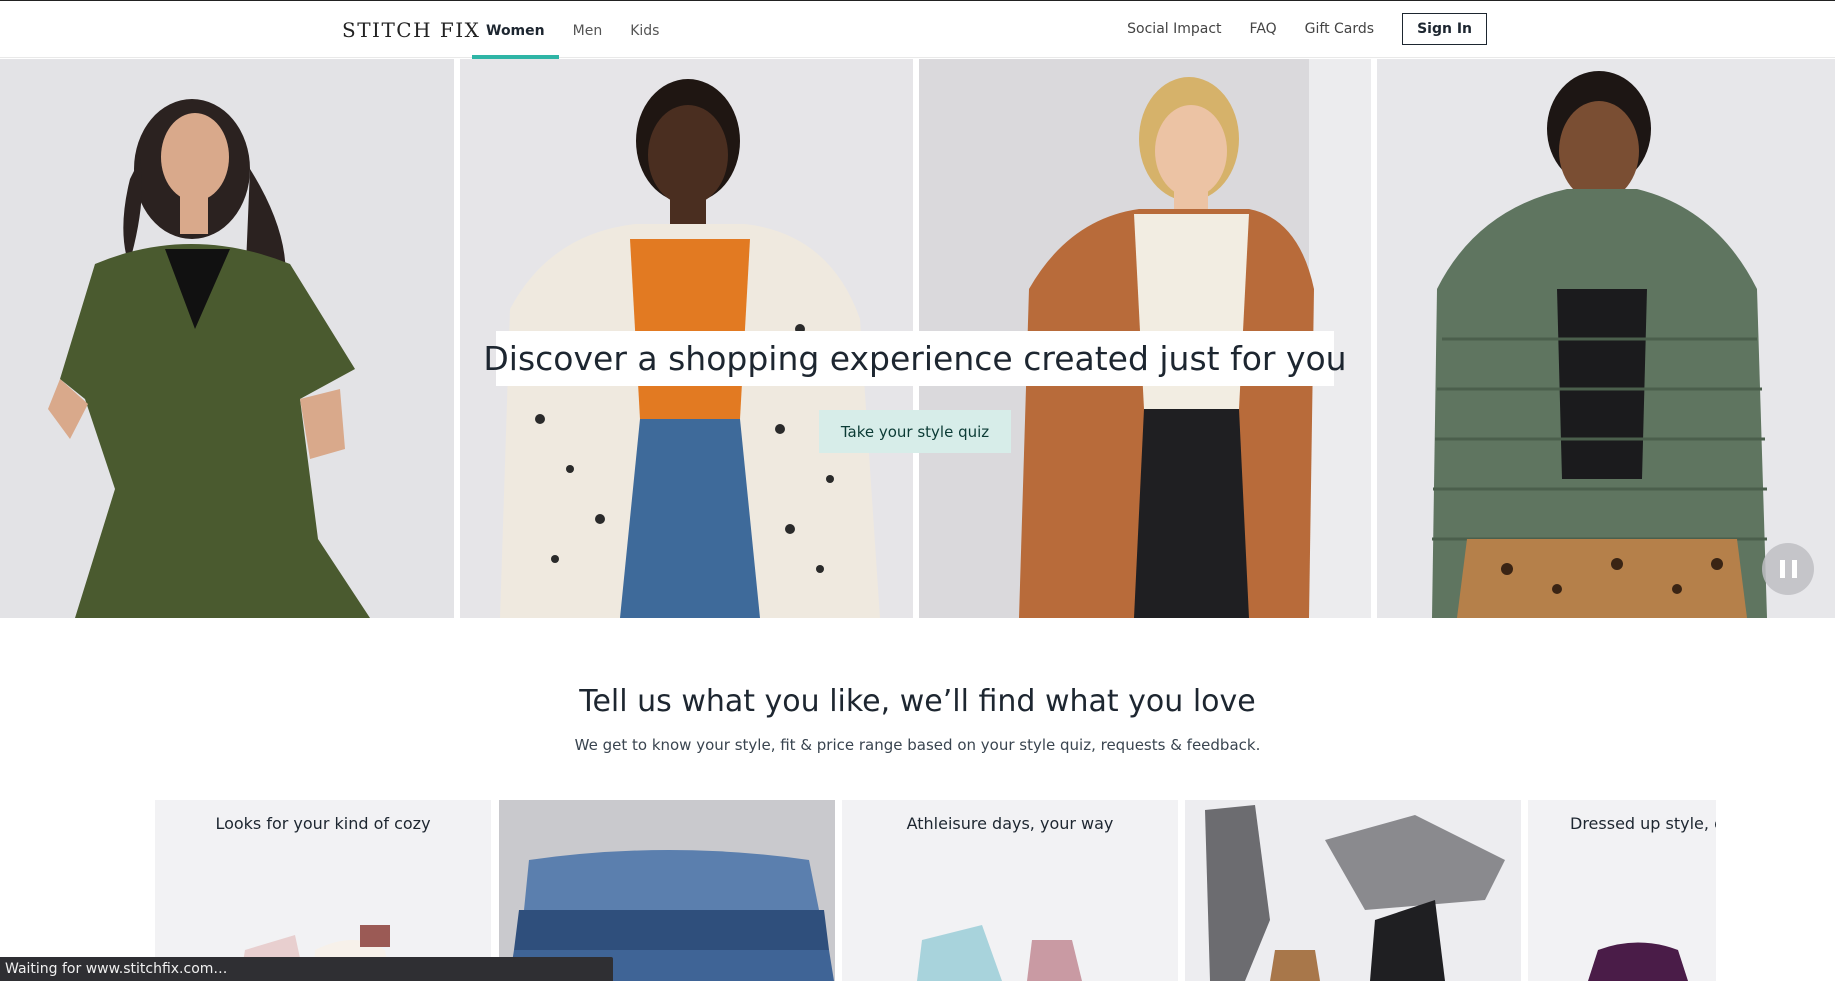  Describe the element at coordinates (1353, 890) in the screenshot. I see `card-boots` at that location.